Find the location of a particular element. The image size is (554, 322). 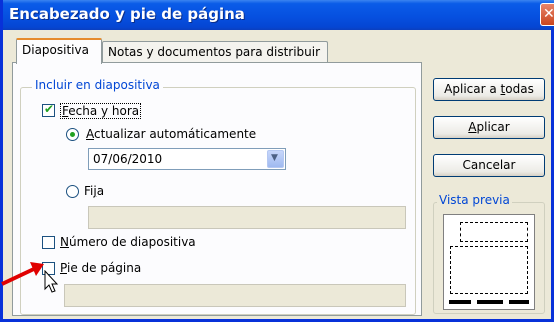

actualizar-label: Actualizar automáticamente is located at coordinates (171, 134).